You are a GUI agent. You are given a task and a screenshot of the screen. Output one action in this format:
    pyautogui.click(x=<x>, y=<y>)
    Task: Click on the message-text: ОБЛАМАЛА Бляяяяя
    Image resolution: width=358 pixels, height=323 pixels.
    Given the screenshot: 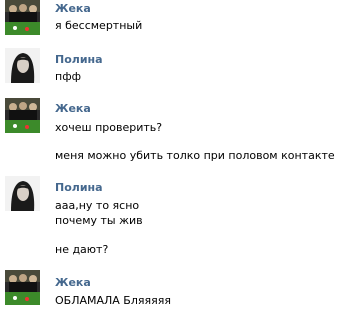 What is the action you would take?
    pyautogui.click(x=113, y=300)
    